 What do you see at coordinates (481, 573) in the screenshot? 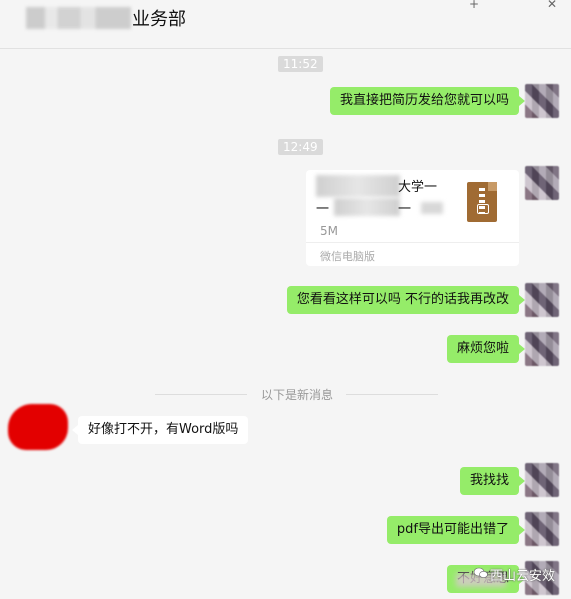
I see `wechat-icon` at bounding box center [481, 573].